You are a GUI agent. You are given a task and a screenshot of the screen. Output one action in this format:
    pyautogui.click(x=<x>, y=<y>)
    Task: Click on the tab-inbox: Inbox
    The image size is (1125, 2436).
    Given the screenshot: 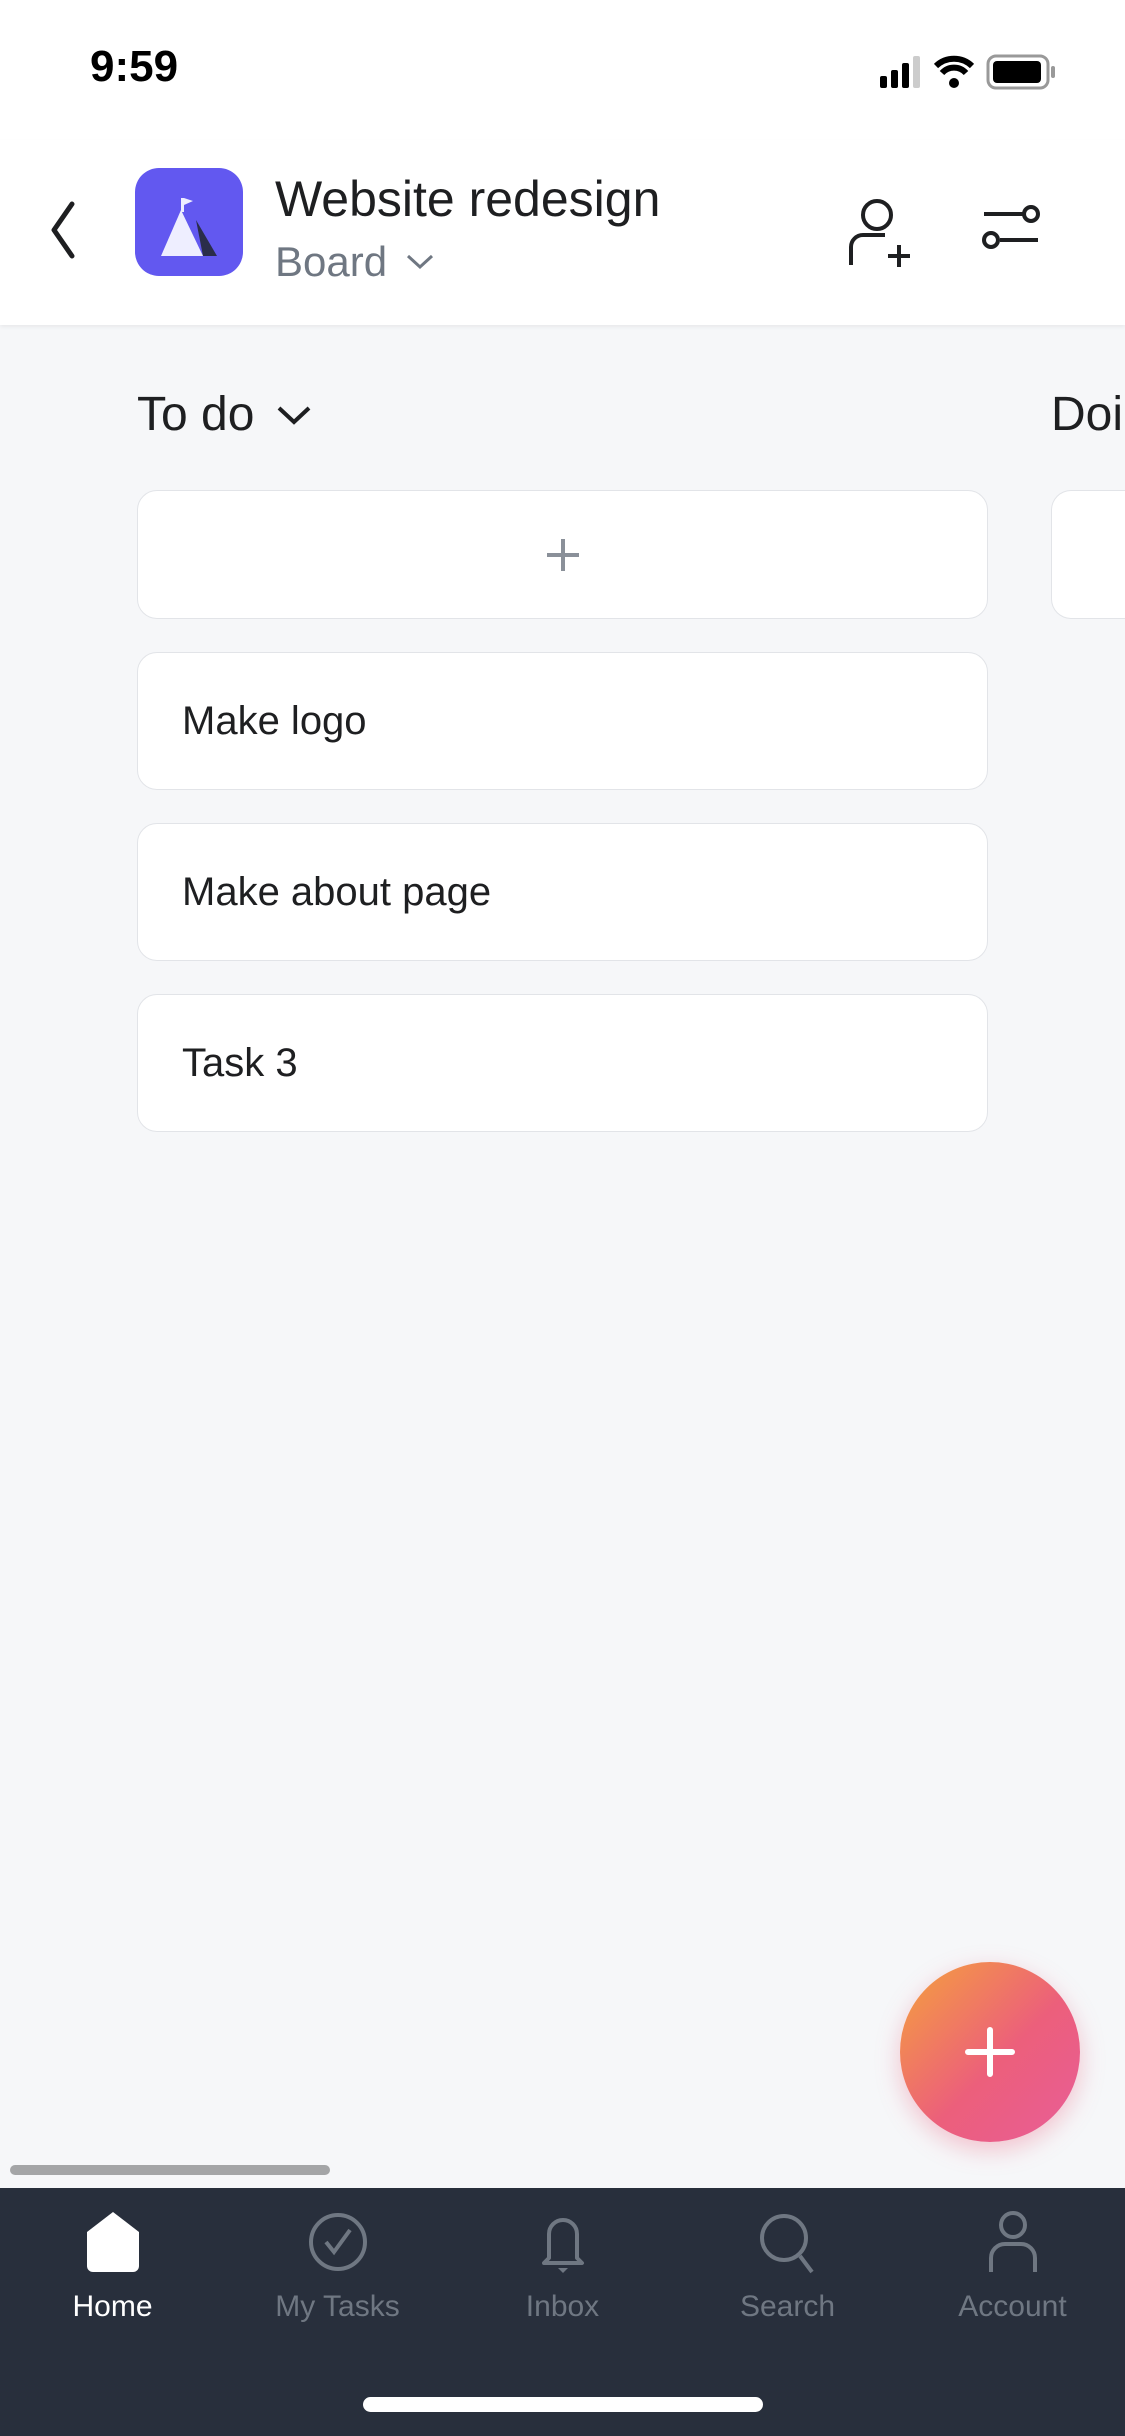 What is the action you would take?
    pyautogui.click(x=562, y=2266)
    